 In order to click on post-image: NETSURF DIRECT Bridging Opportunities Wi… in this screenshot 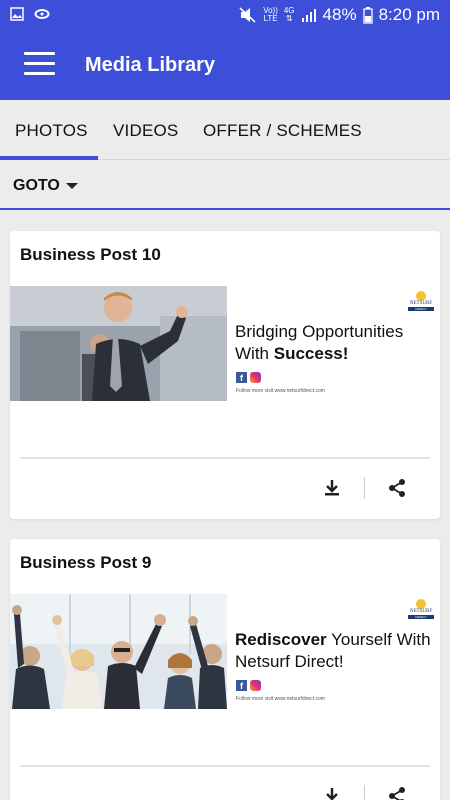, I will do `click(225, 343)`.